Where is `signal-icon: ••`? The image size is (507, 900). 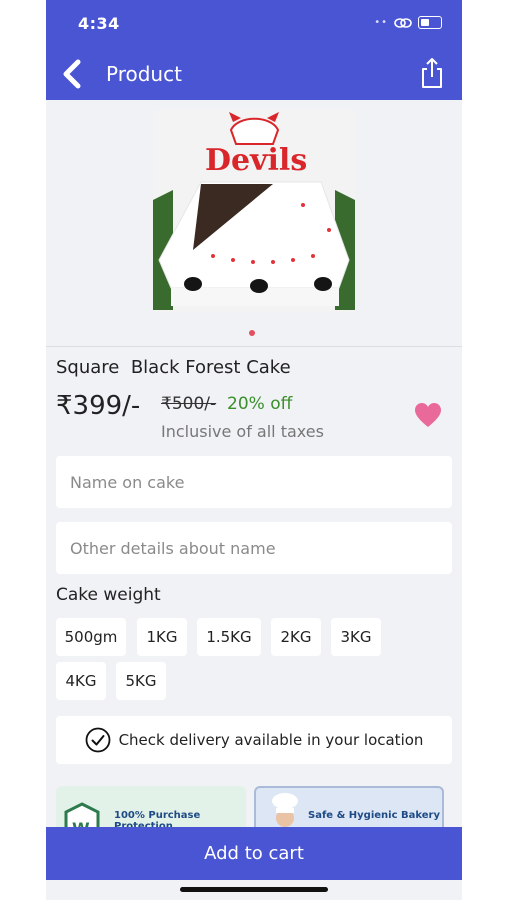
signal-icon: •• is located at coordinates (381, 22).